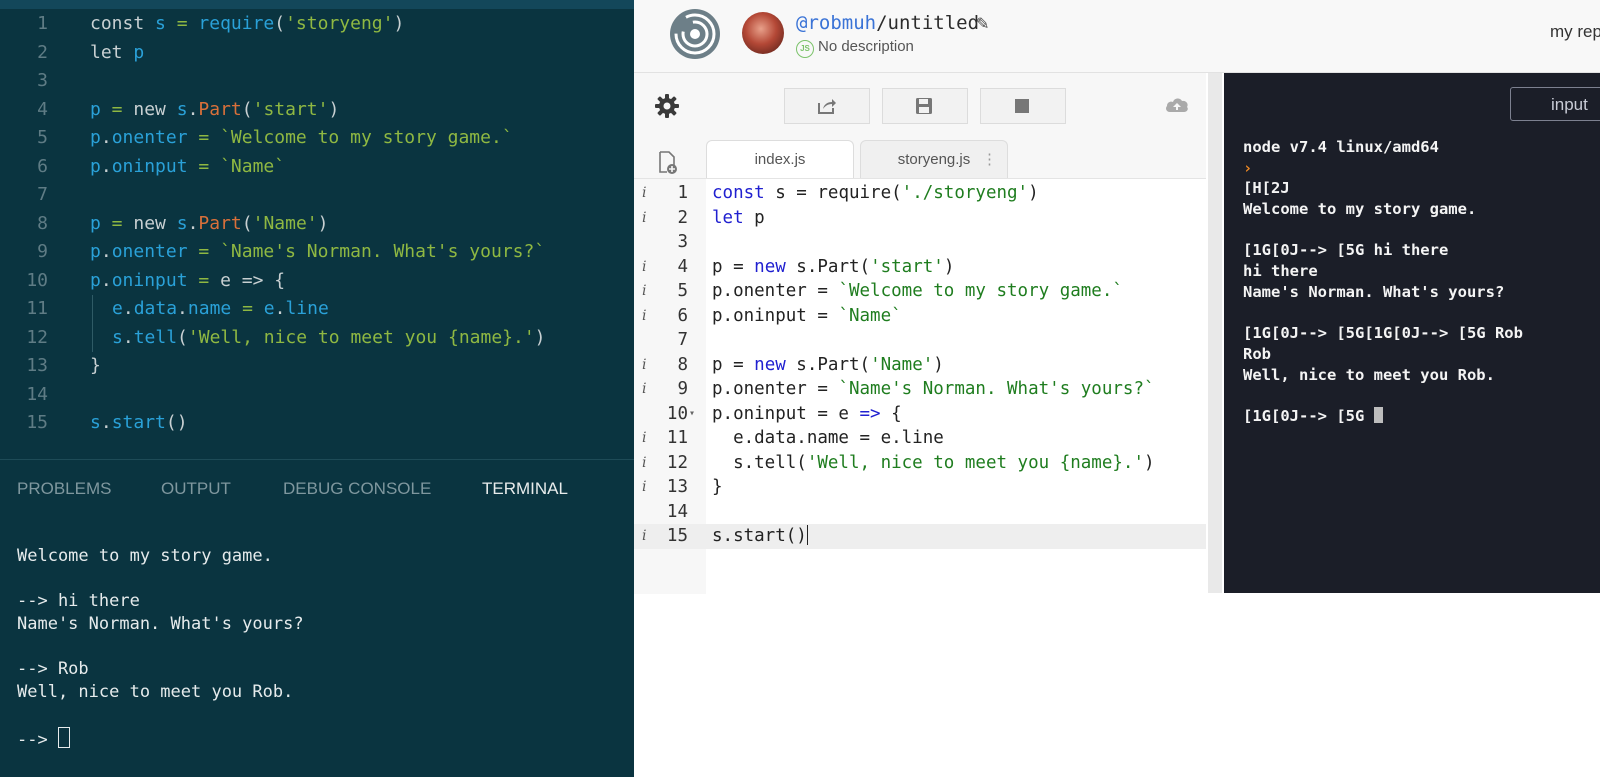 This screenshot has height=777, width=1600. What do you see at coordinates (828, 438) in the screenshot?
I see `code-token: e.data.name = e.line` at bounding box center [828, 438].